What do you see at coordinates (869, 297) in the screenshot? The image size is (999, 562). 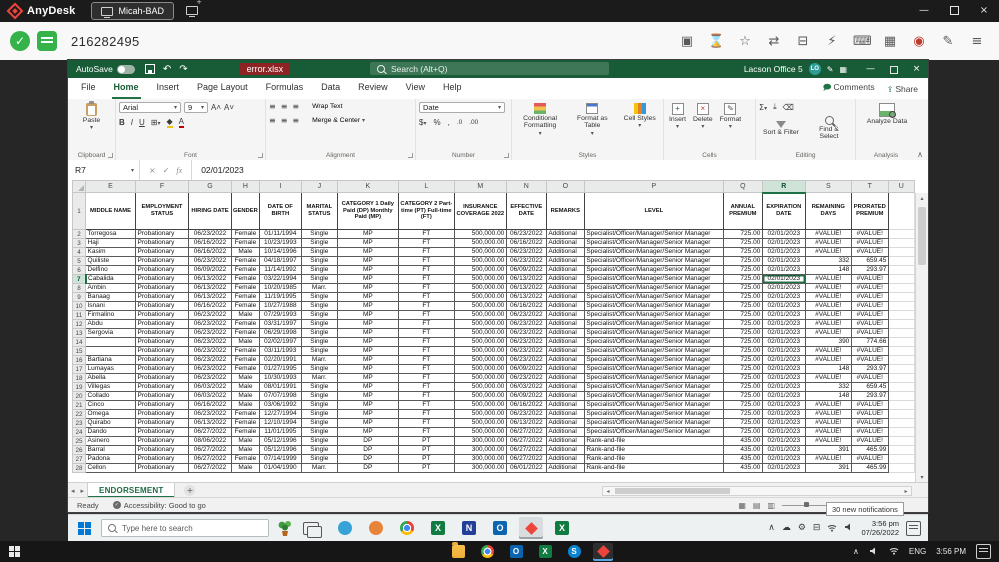 I see `cell-T9: #VALUE!` at bounding box center [869, 297].